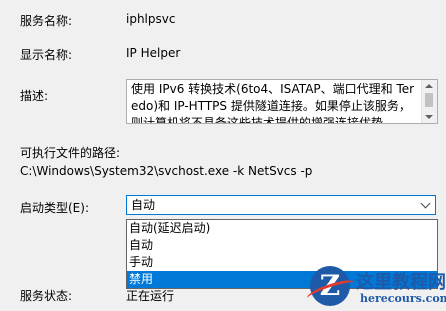 This screenshot has width=446, height=311. What do you see at coordinates (46, 296) in the screenshot?
I see `service-status-label: 服务状态:` at bounding box center [46, 296].